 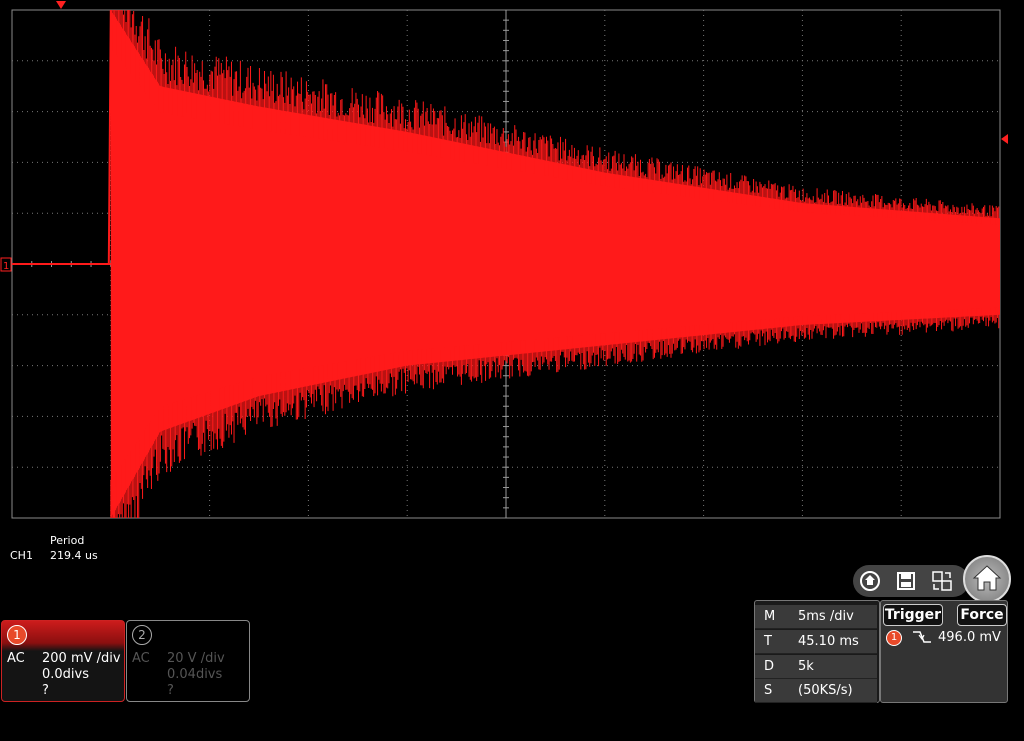 I want to click on measurement-channel: CH1, so click(x=21, y=555).